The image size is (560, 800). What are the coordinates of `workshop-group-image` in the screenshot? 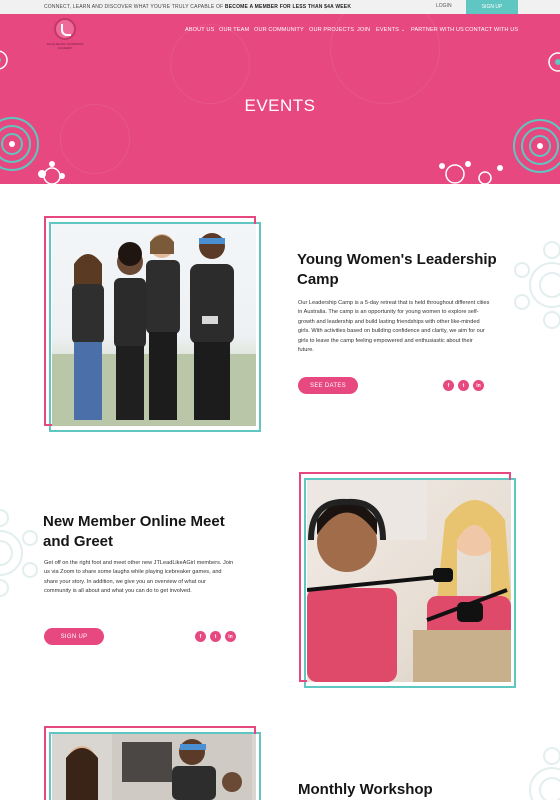 It's located at (159, 767).